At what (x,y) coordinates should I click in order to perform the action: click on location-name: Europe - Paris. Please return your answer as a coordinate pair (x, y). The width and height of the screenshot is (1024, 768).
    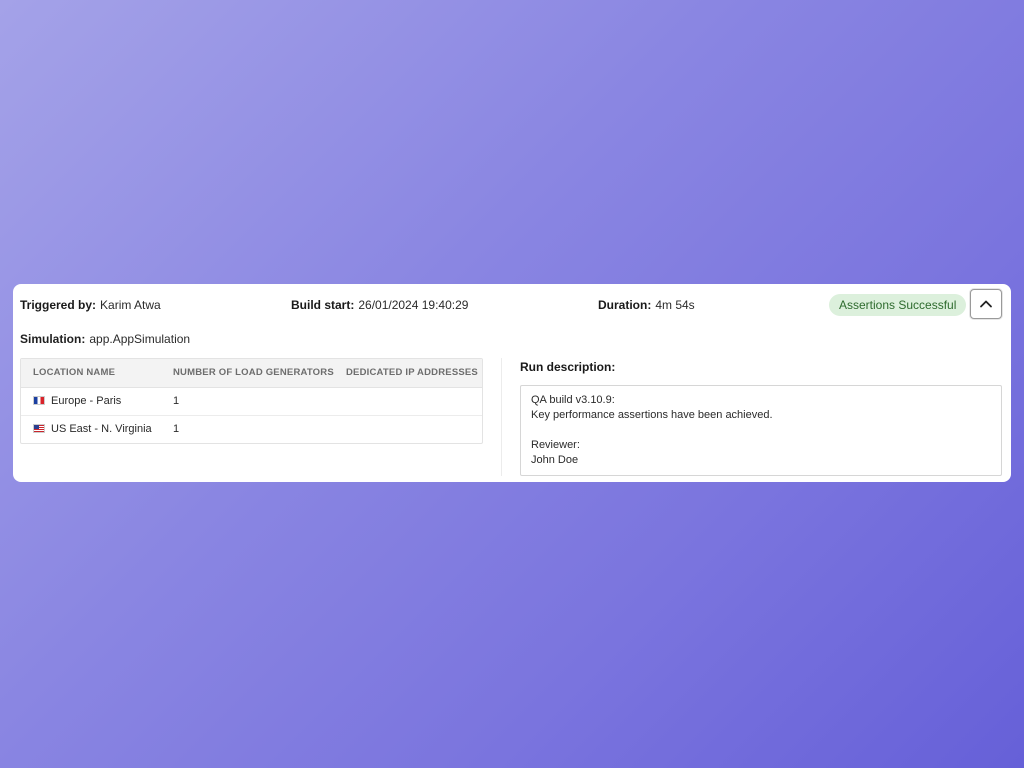
    Looking at the image, I should click on (86, 401).